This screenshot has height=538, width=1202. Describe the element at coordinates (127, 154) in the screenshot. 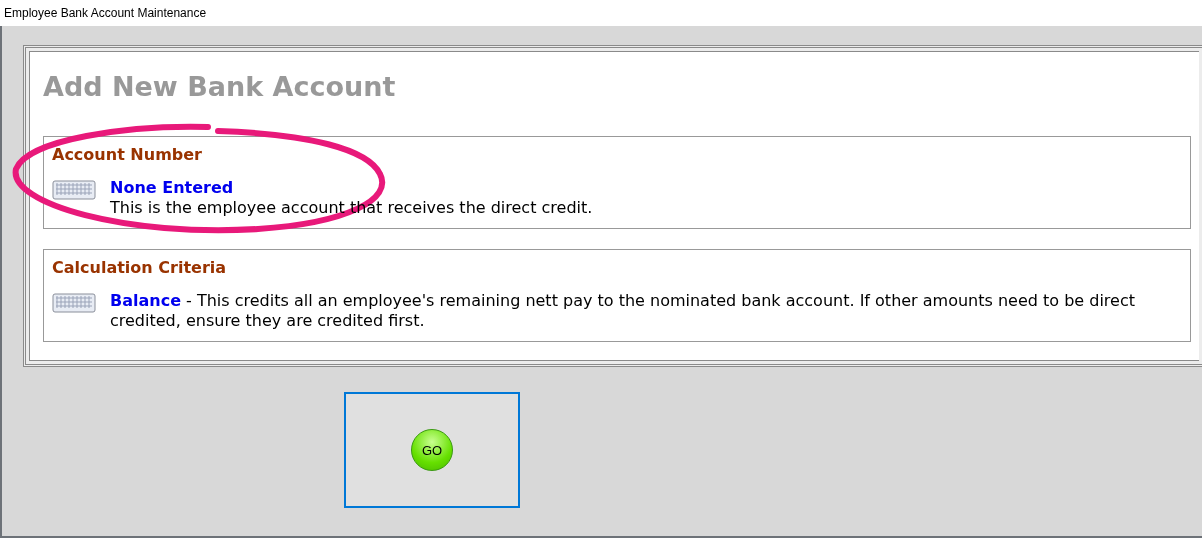

I see `section-title: Account Number` at that location.